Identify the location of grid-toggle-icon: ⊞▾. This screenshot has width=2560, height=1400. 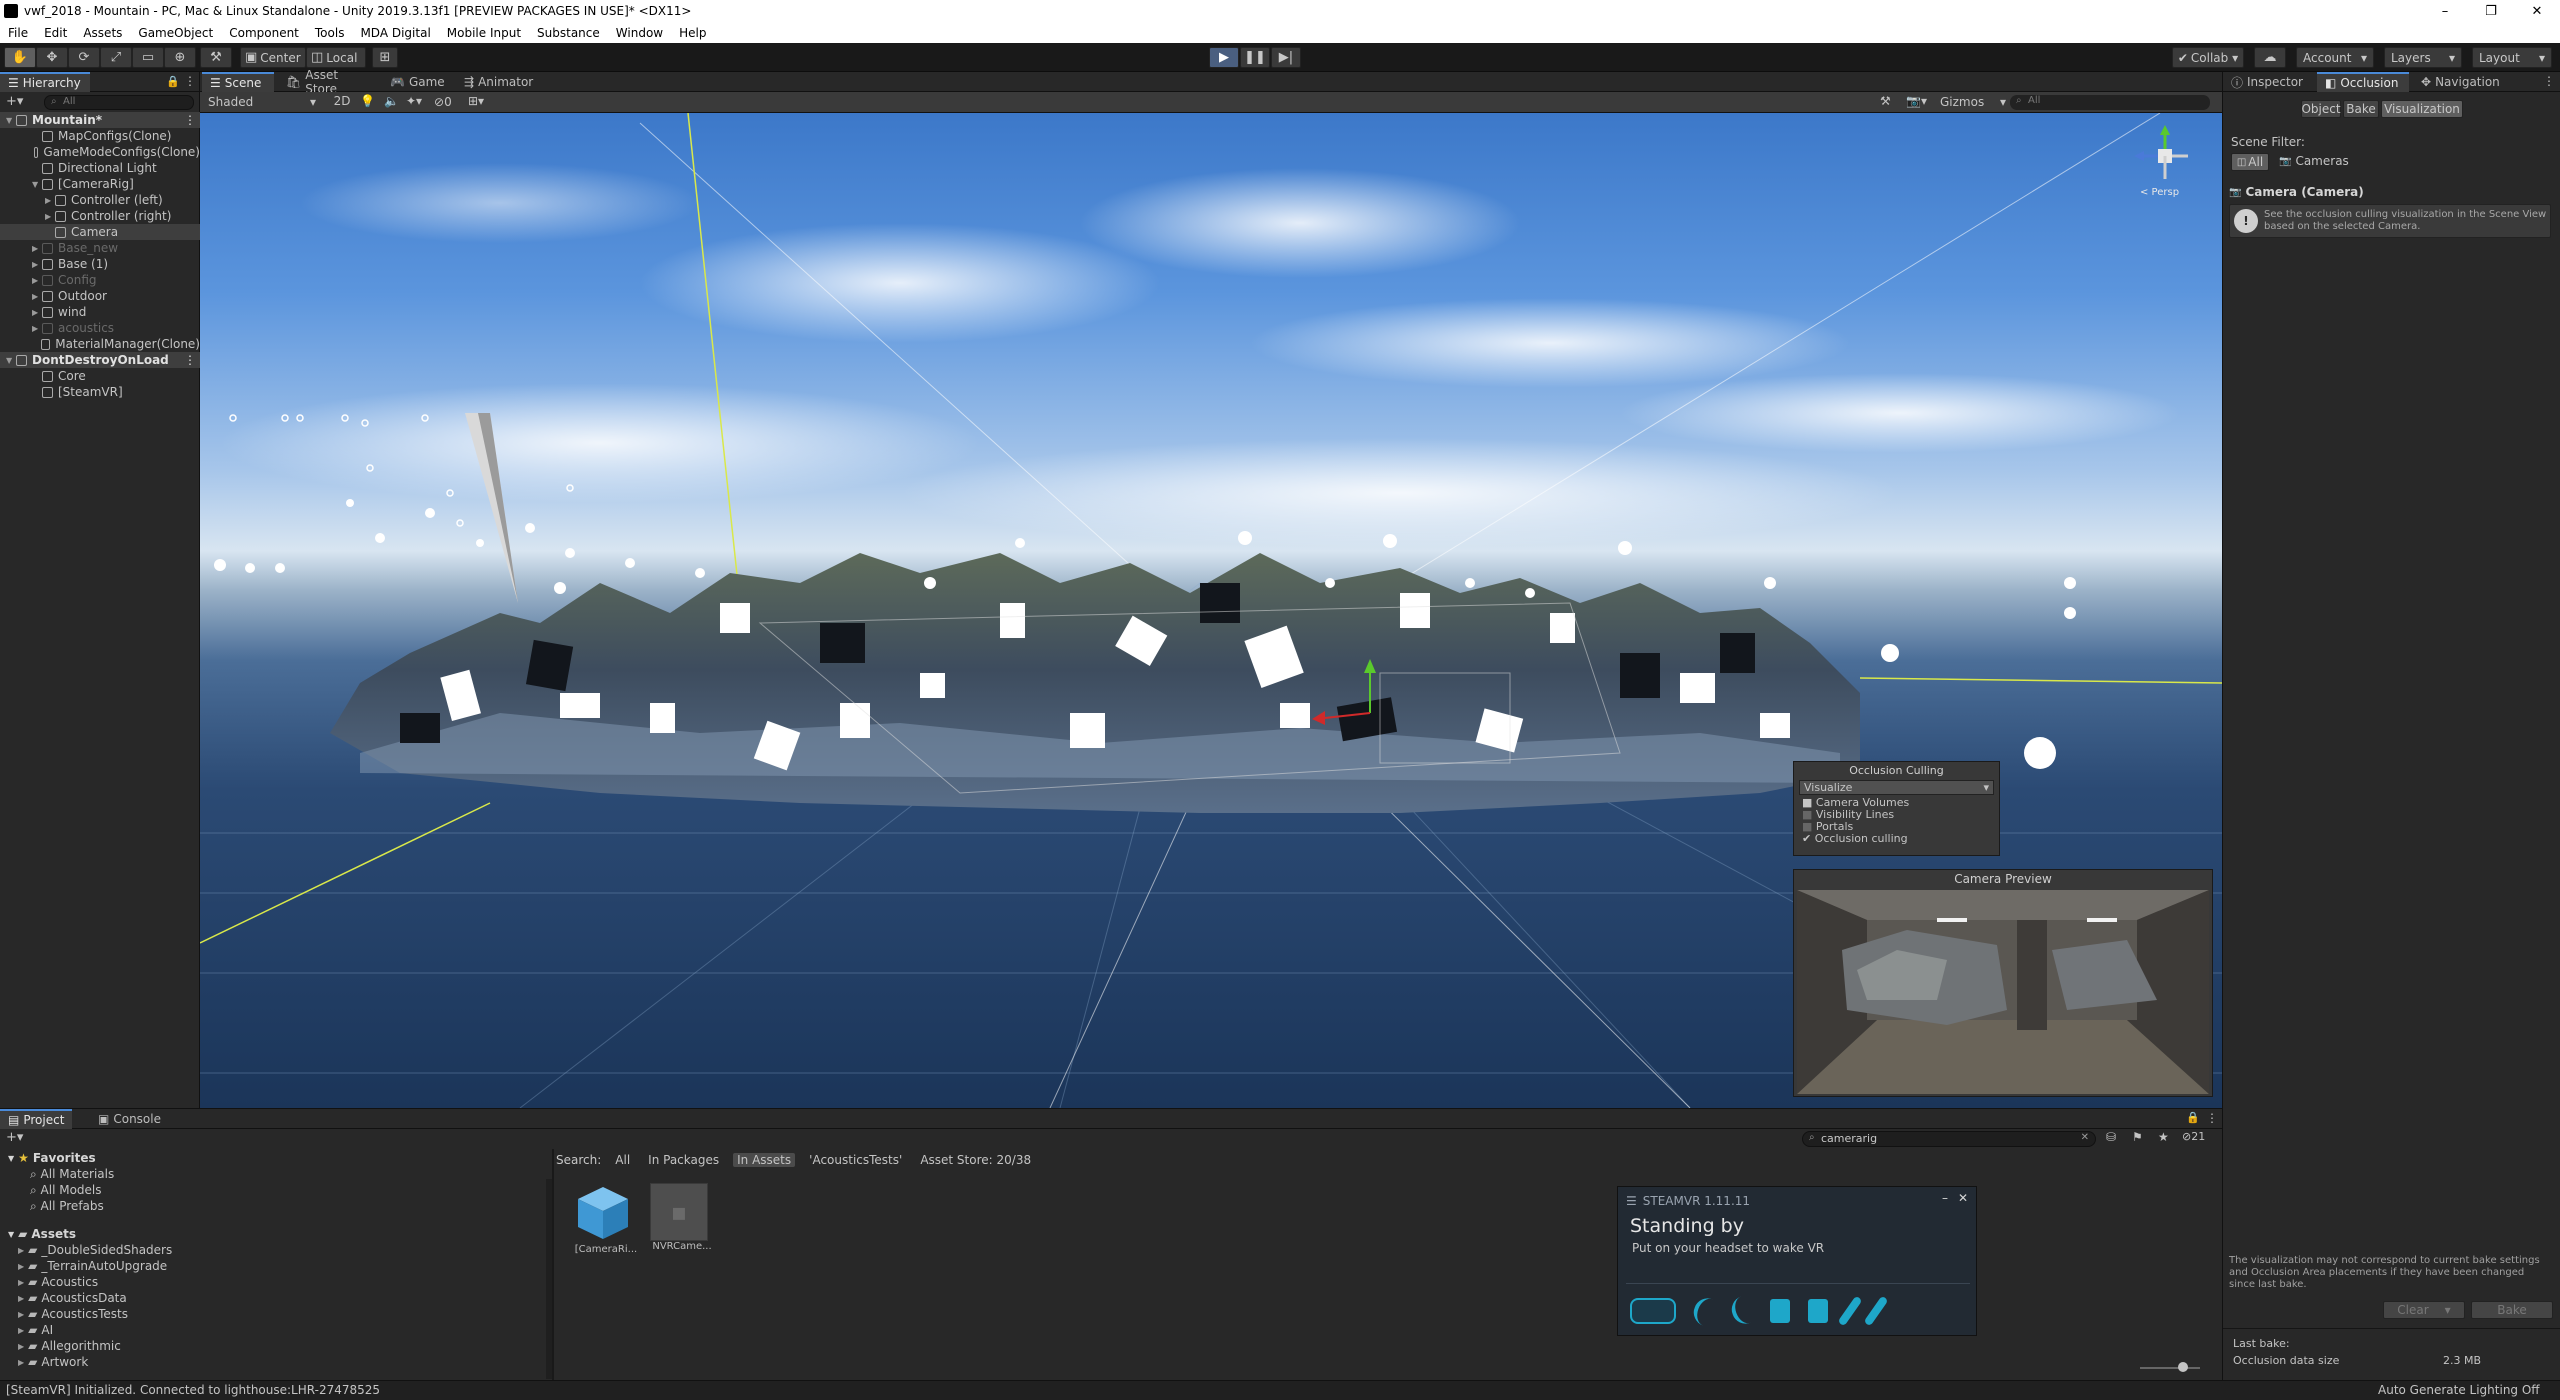
(476, 101).